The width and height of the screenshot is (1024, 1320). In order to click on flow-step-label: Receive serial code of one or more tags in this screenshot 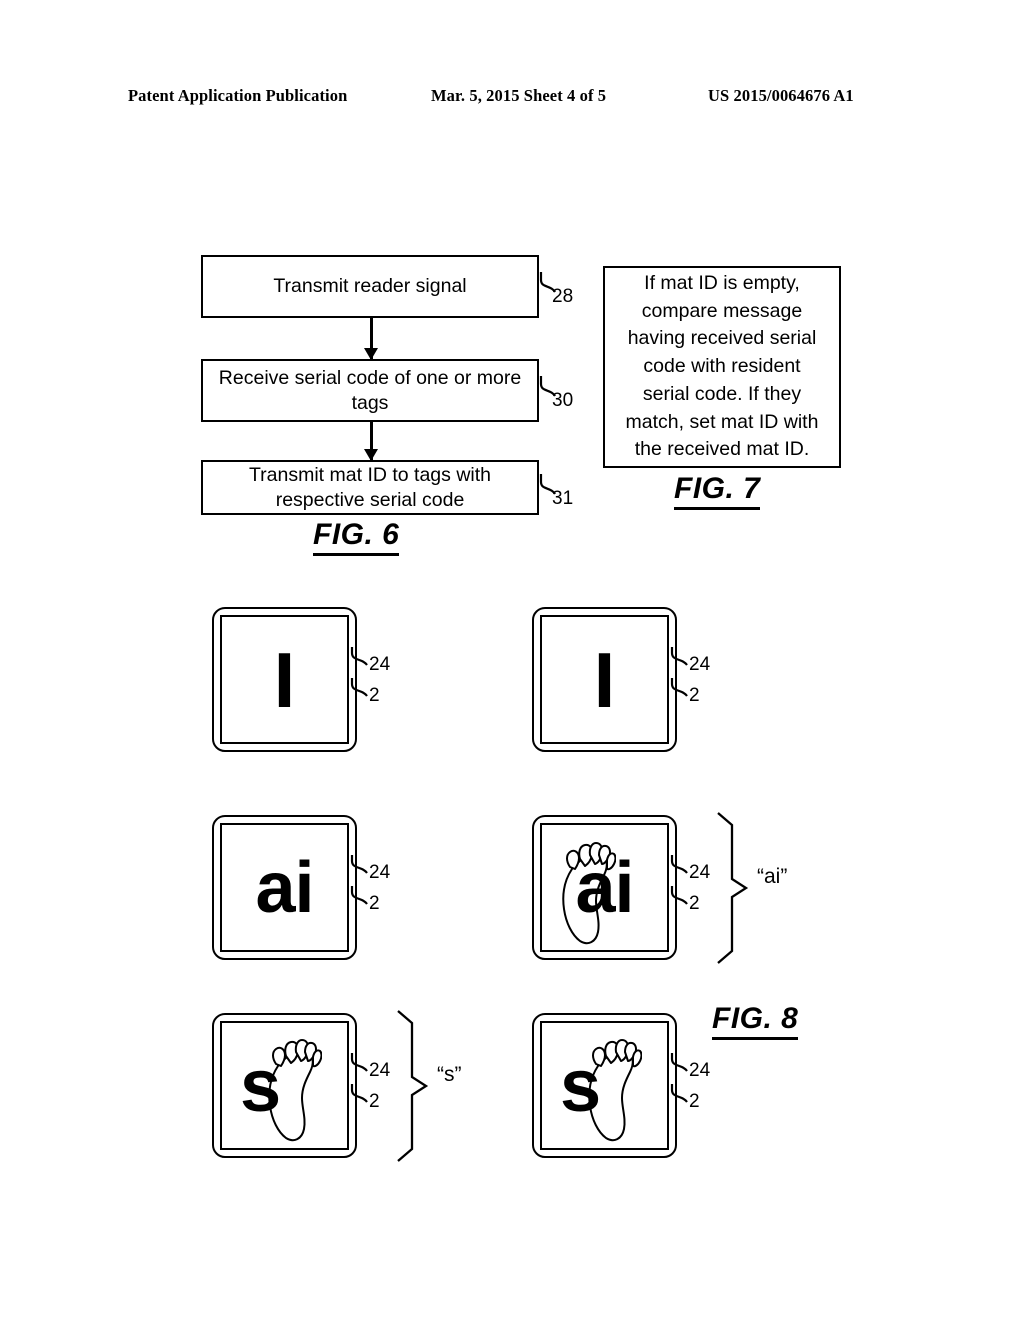, I will do `click(370, 390)`.